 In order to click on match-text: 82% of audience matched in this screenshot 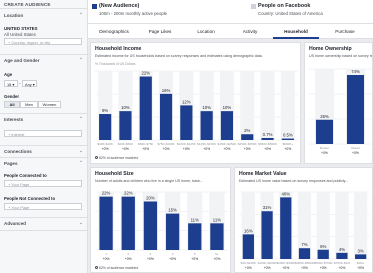, I will do `click(119, 268)`.